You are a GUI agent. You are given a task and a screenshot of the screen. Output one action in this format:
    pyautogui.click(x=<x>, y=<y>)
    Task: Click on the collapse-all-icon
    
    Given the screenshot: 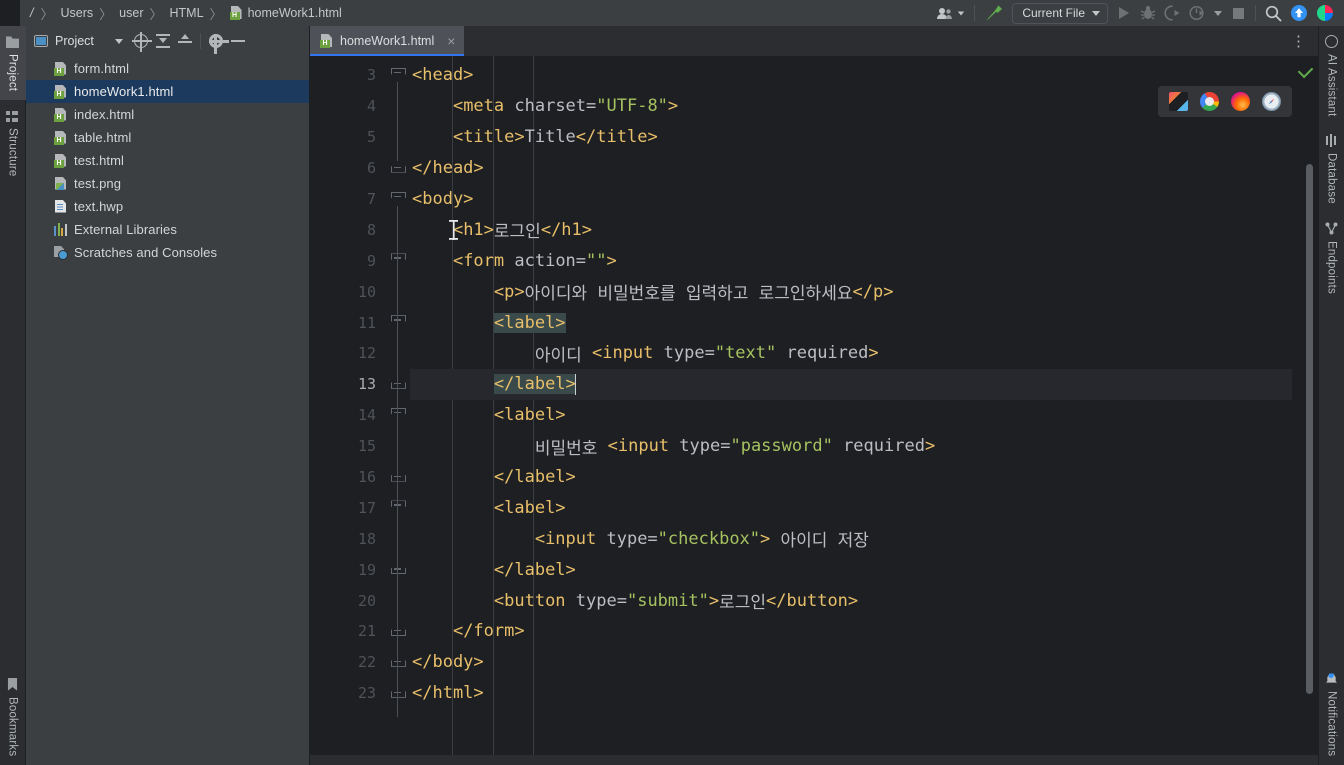 What is the action you would take?
    pyautogui.click(x=185, y=41)
    